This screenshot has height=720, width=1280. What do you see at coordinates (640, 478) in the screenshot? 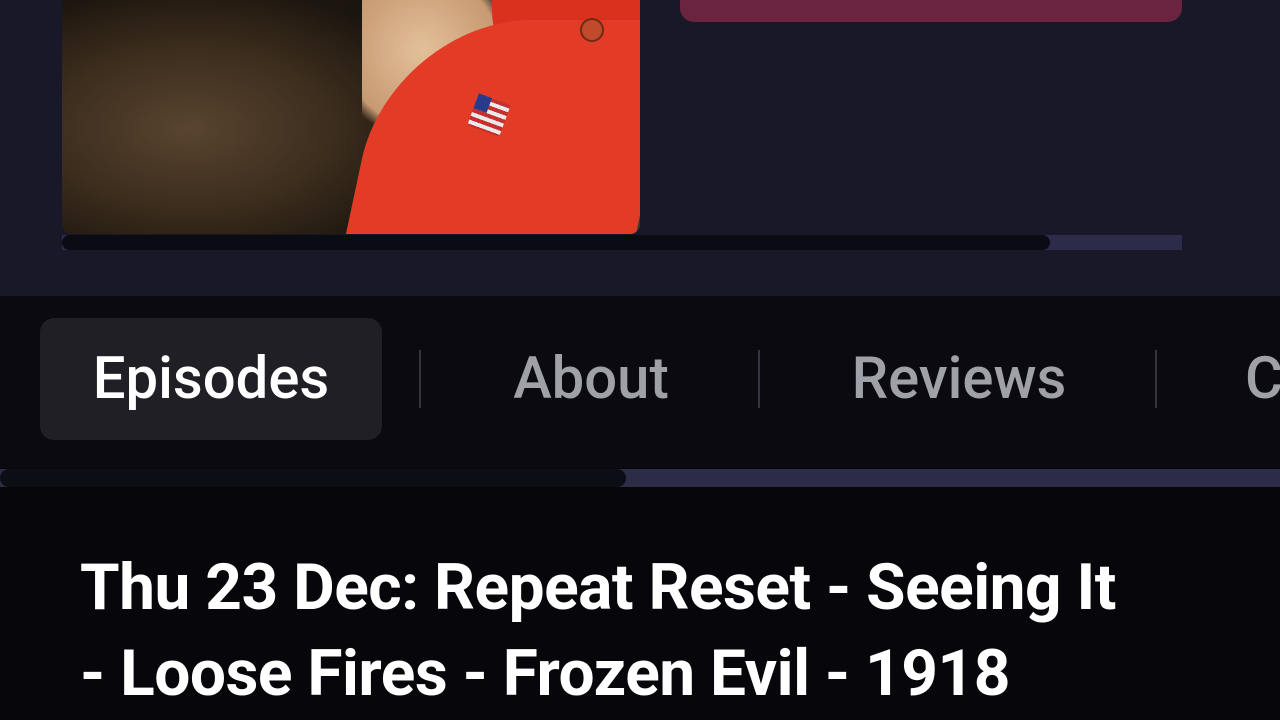
I see `tabs-scrollbar` at bounding box center [640, 478].